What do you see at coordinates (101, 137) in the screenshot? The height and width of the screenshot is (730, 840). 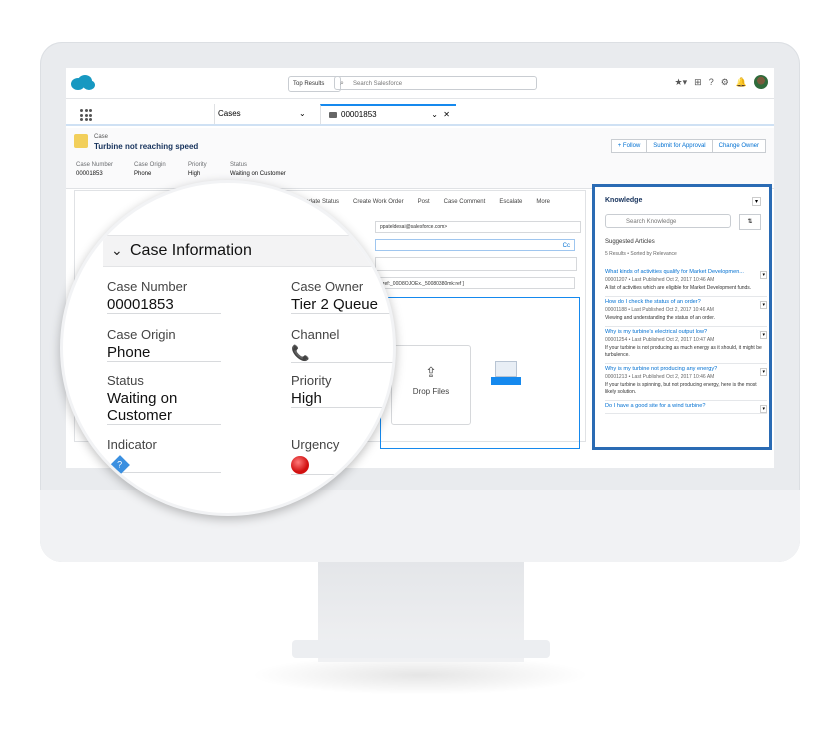 I see `object-label: Case` at bounding box center [101, 137].